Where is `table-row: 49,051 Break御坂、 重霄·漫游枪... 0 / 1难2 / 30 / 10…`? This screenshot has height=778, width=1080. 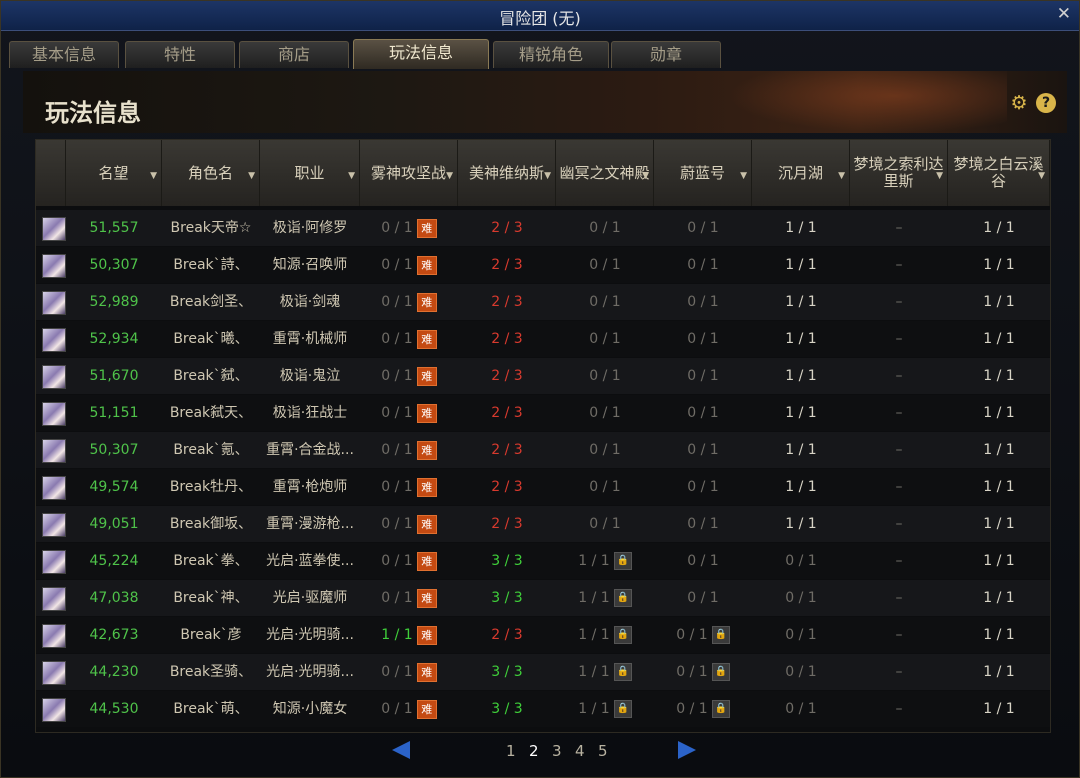
table-row: 49,051 Break御坂、 重霄·漫游枪... 0 / 1难2 / 30 / 10… is located at coordinates (543, 524).